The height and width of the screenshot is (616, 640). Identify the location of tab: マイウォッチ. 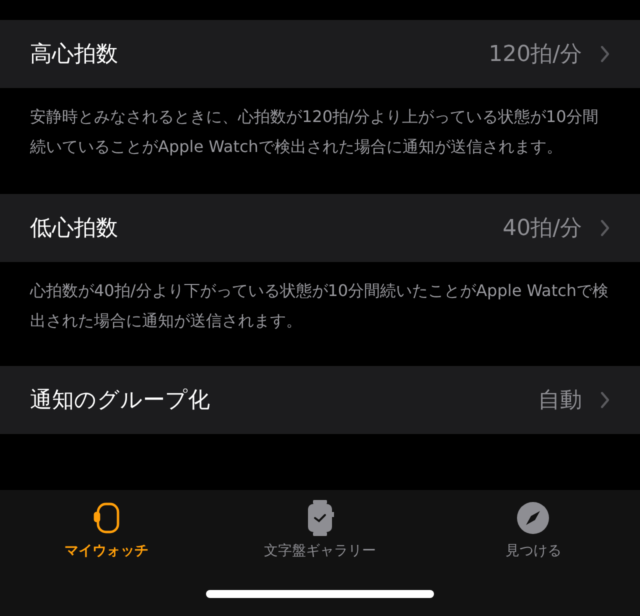
(107, 530).